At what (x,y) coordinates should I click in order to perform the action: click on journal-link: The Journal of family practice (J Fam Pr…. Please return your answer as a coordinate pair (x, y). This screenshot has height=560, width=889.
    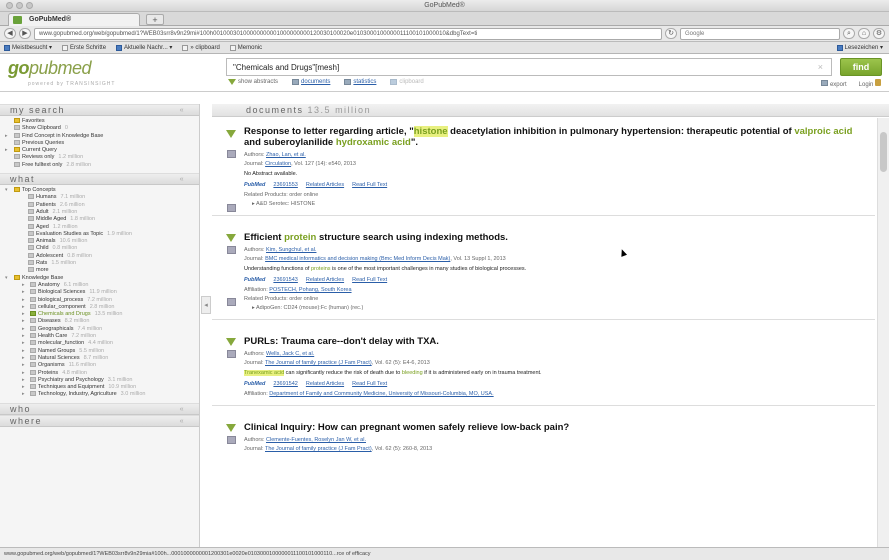
    Looking at the image, I should click on (318, 363).